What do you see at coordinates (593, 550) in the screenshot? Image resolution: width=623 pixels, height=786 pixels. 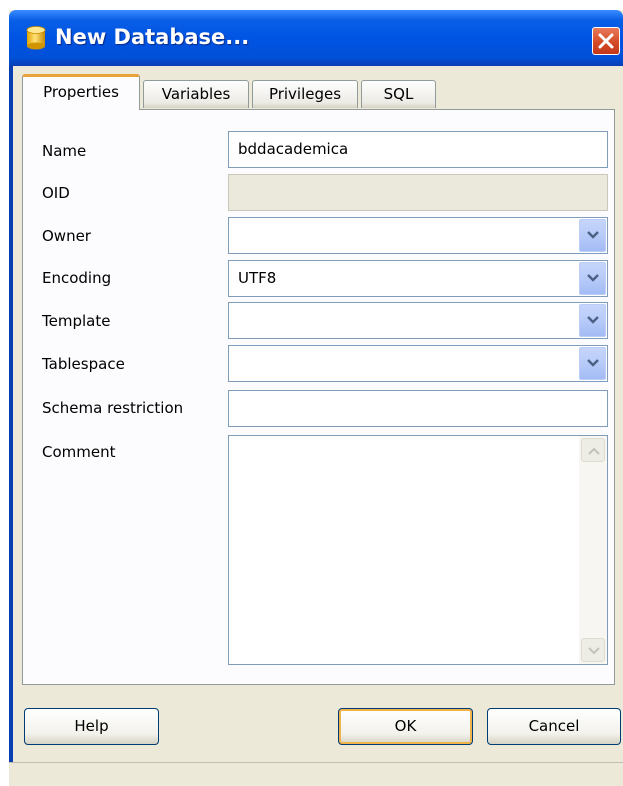 I see `comment-scrollbar` at bounding box center [593, 550].